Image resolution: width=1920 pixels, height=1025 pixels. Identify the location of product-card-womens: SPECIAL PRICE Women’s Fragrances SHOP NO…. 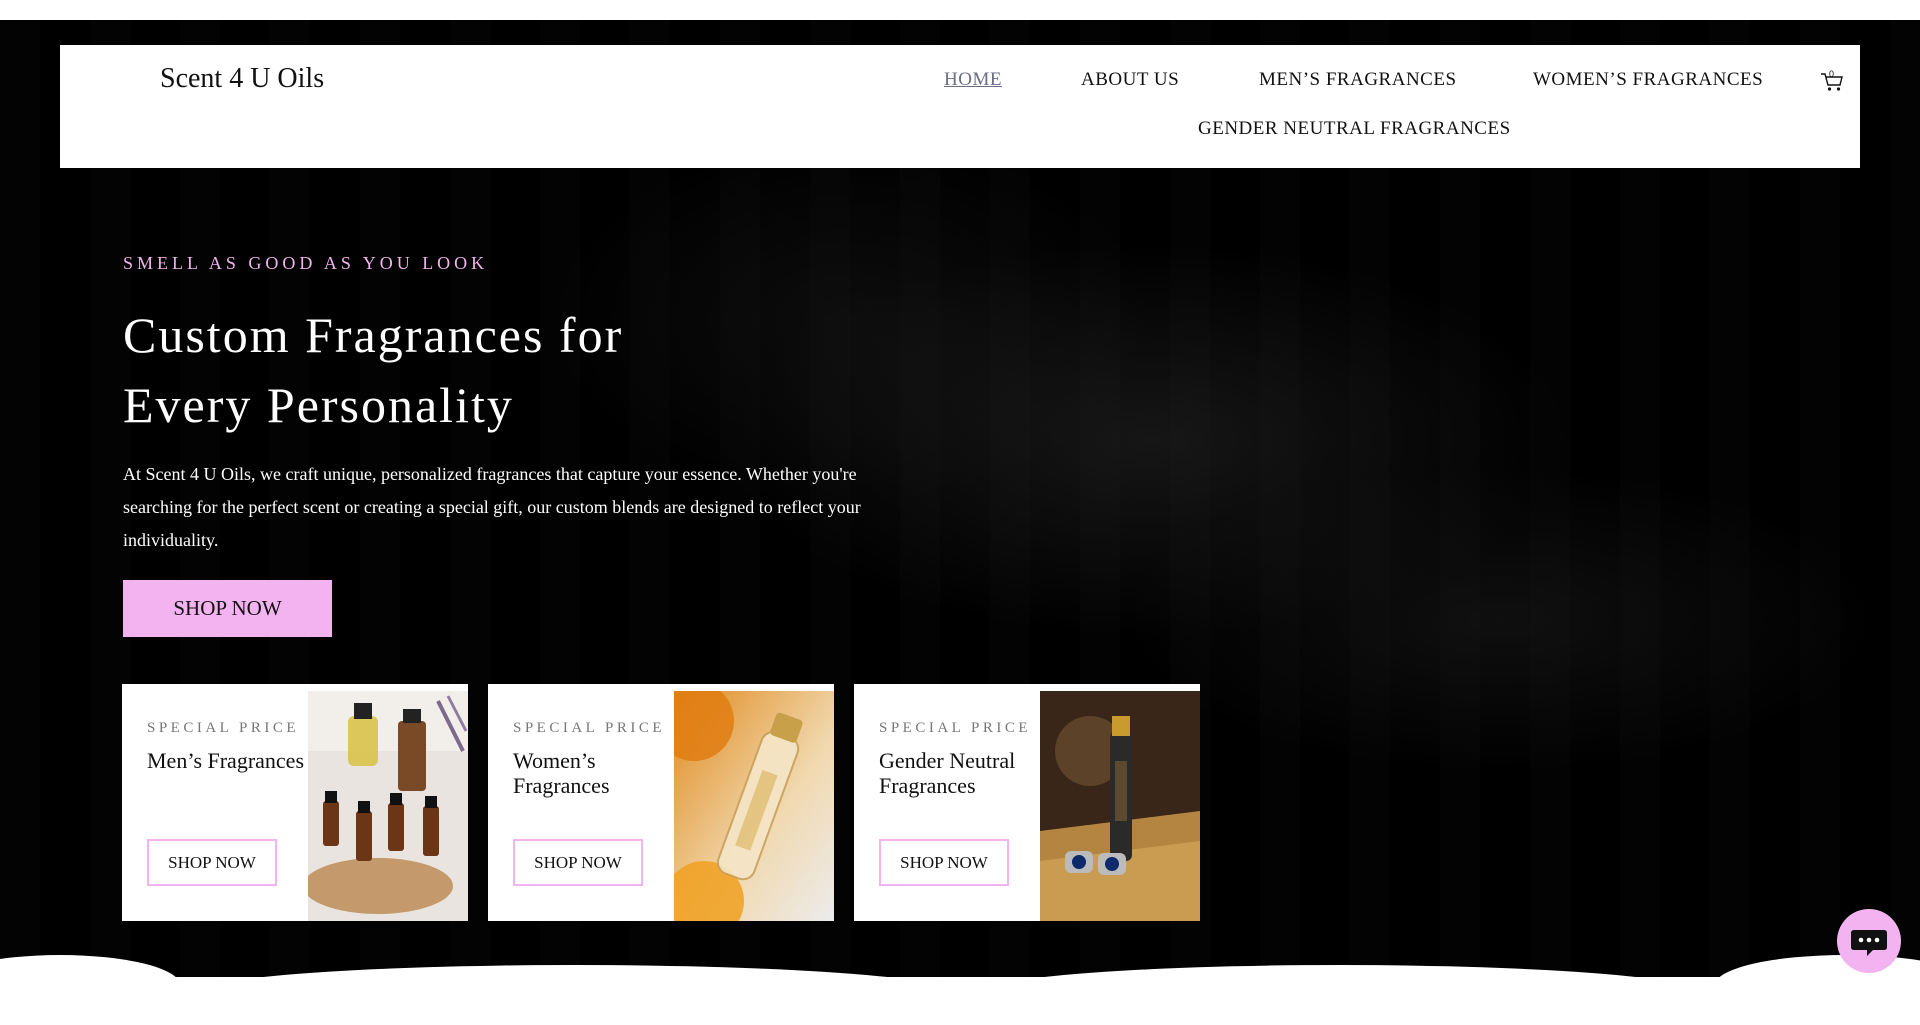
(661, 802).